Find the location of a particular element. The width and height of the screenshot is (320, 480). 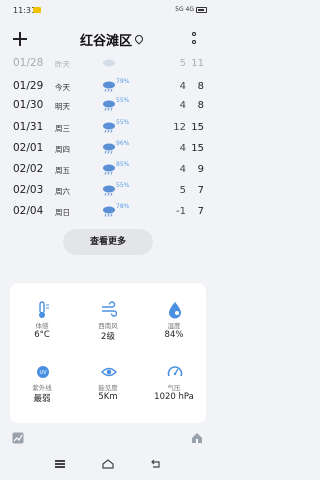

detail-pressure: 气压 1020 hPa is located at coordinates (174, 385).